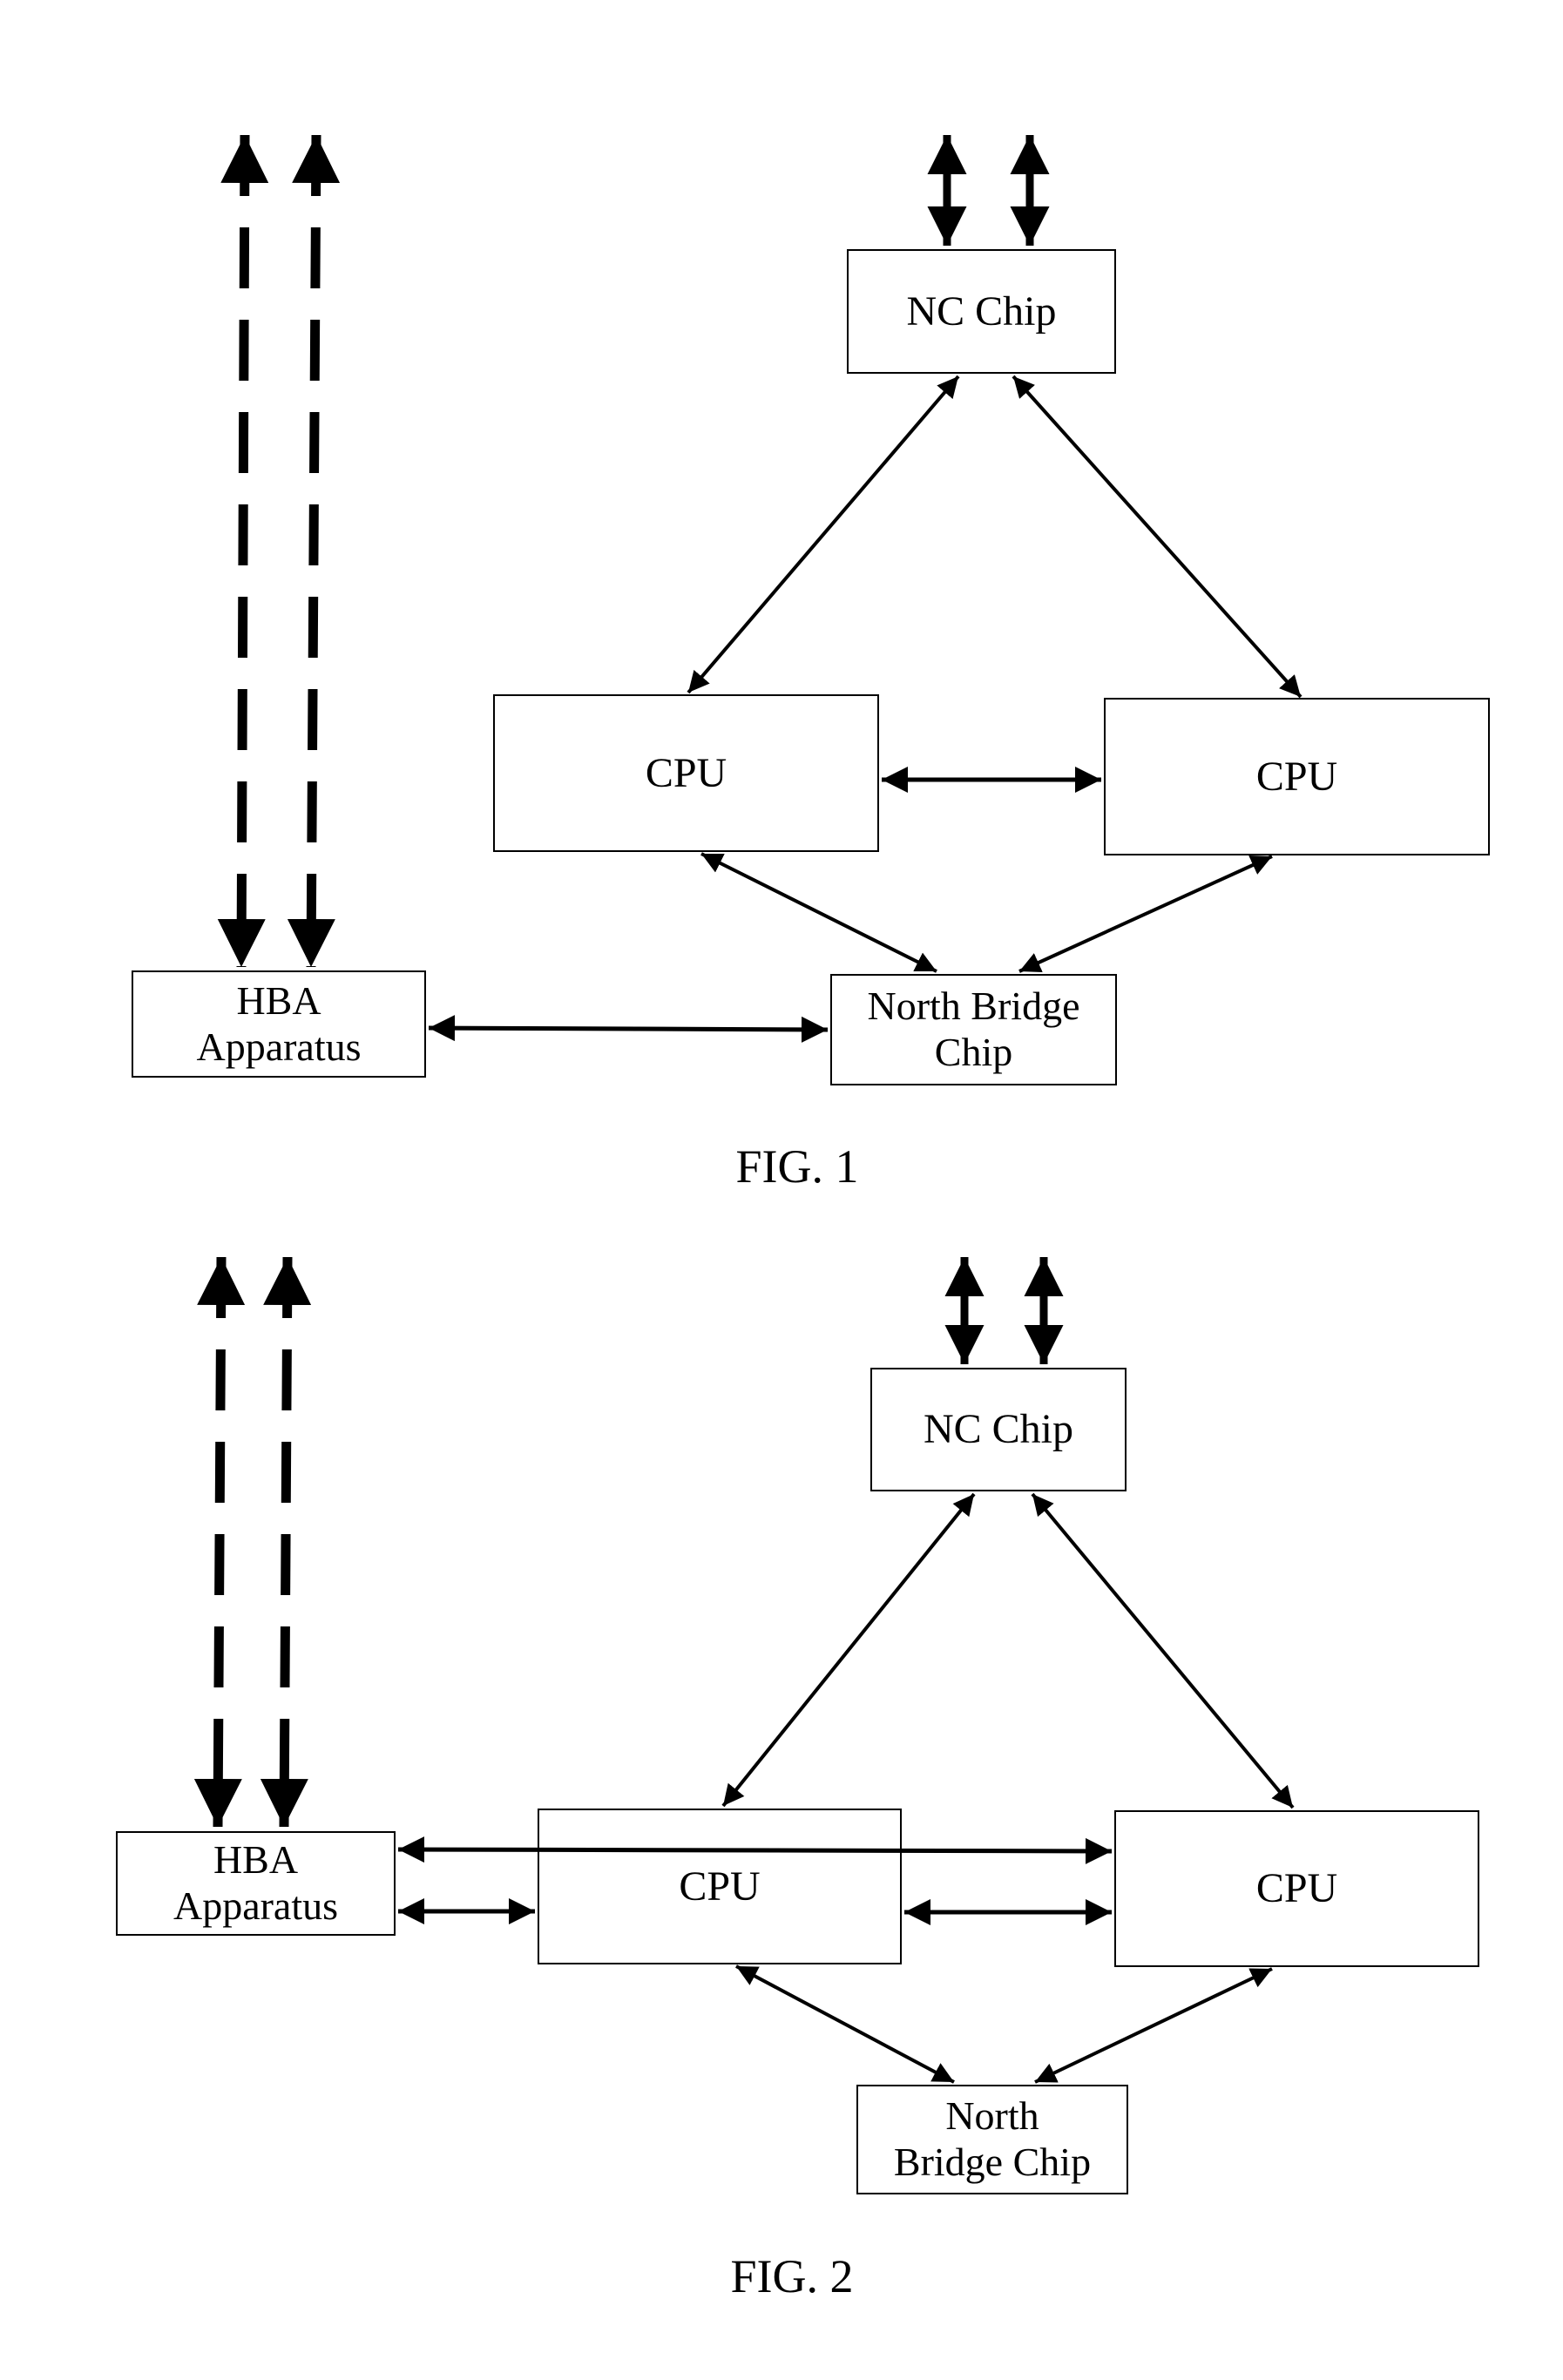 This screenshot has width=1563, height=2380. I want to click on fig2-nb-label-line2: Bridge Chip, so click(992, 2162).